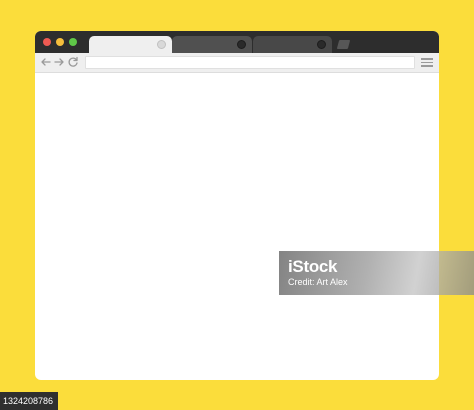  Describe the element at coordinates (318, 282) in the screenshot. I see `watermark-credit: Credit: Art Alex` at that location.